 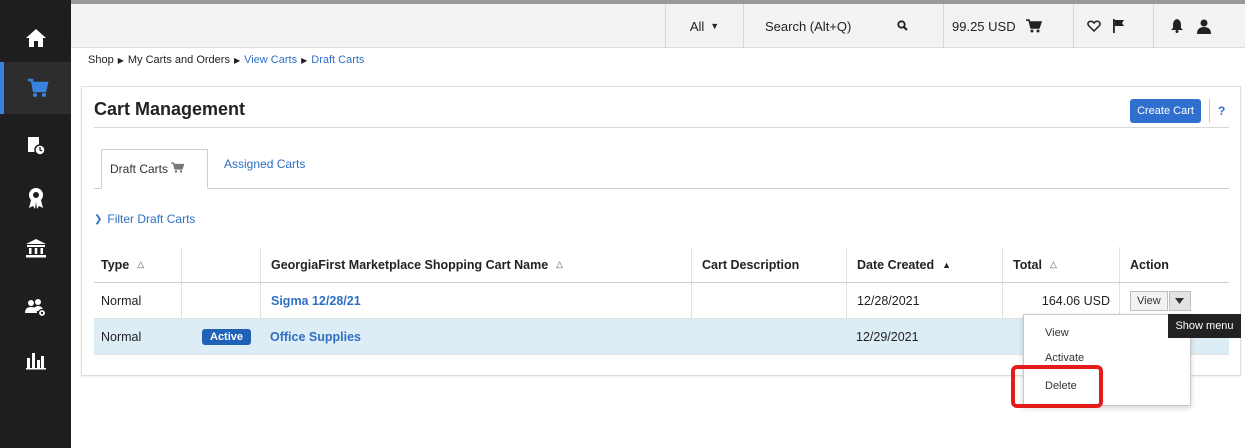 I want to click on search-scope-select: All ▼, so click(x=704, y=26).